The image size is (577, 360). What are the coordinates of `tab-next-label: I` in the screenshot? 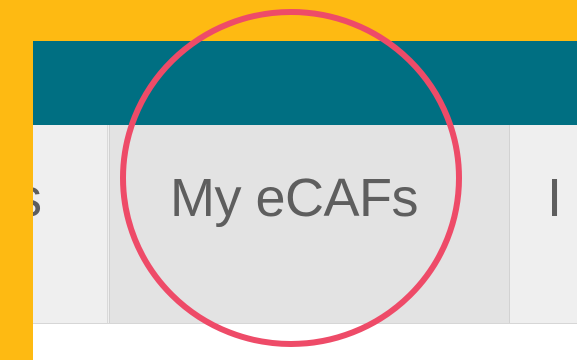 It's located at (554, 198).